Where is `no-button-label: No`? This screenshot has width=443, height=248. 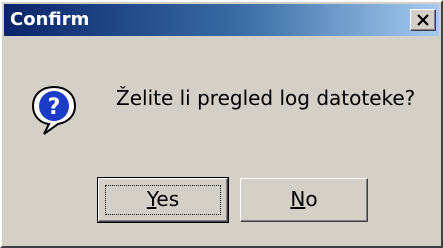 no-button-label: No is located at coordinates (304, 199).